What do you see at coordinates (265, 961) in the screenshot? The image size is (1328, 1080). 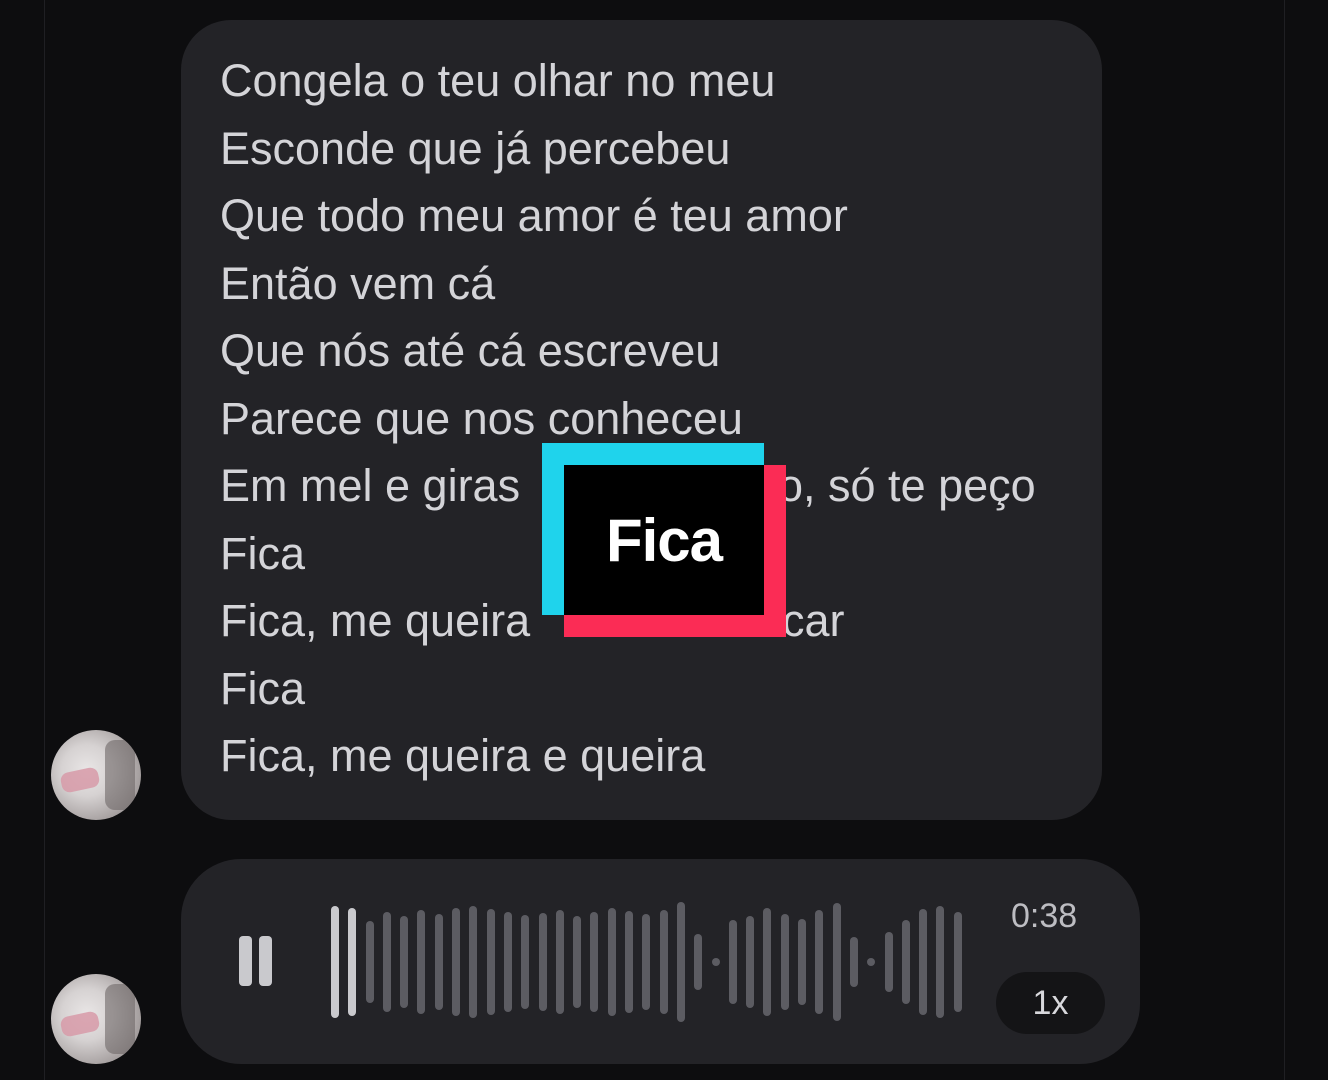 I see `pause-icon-bar` at bounding box center [265, 961].